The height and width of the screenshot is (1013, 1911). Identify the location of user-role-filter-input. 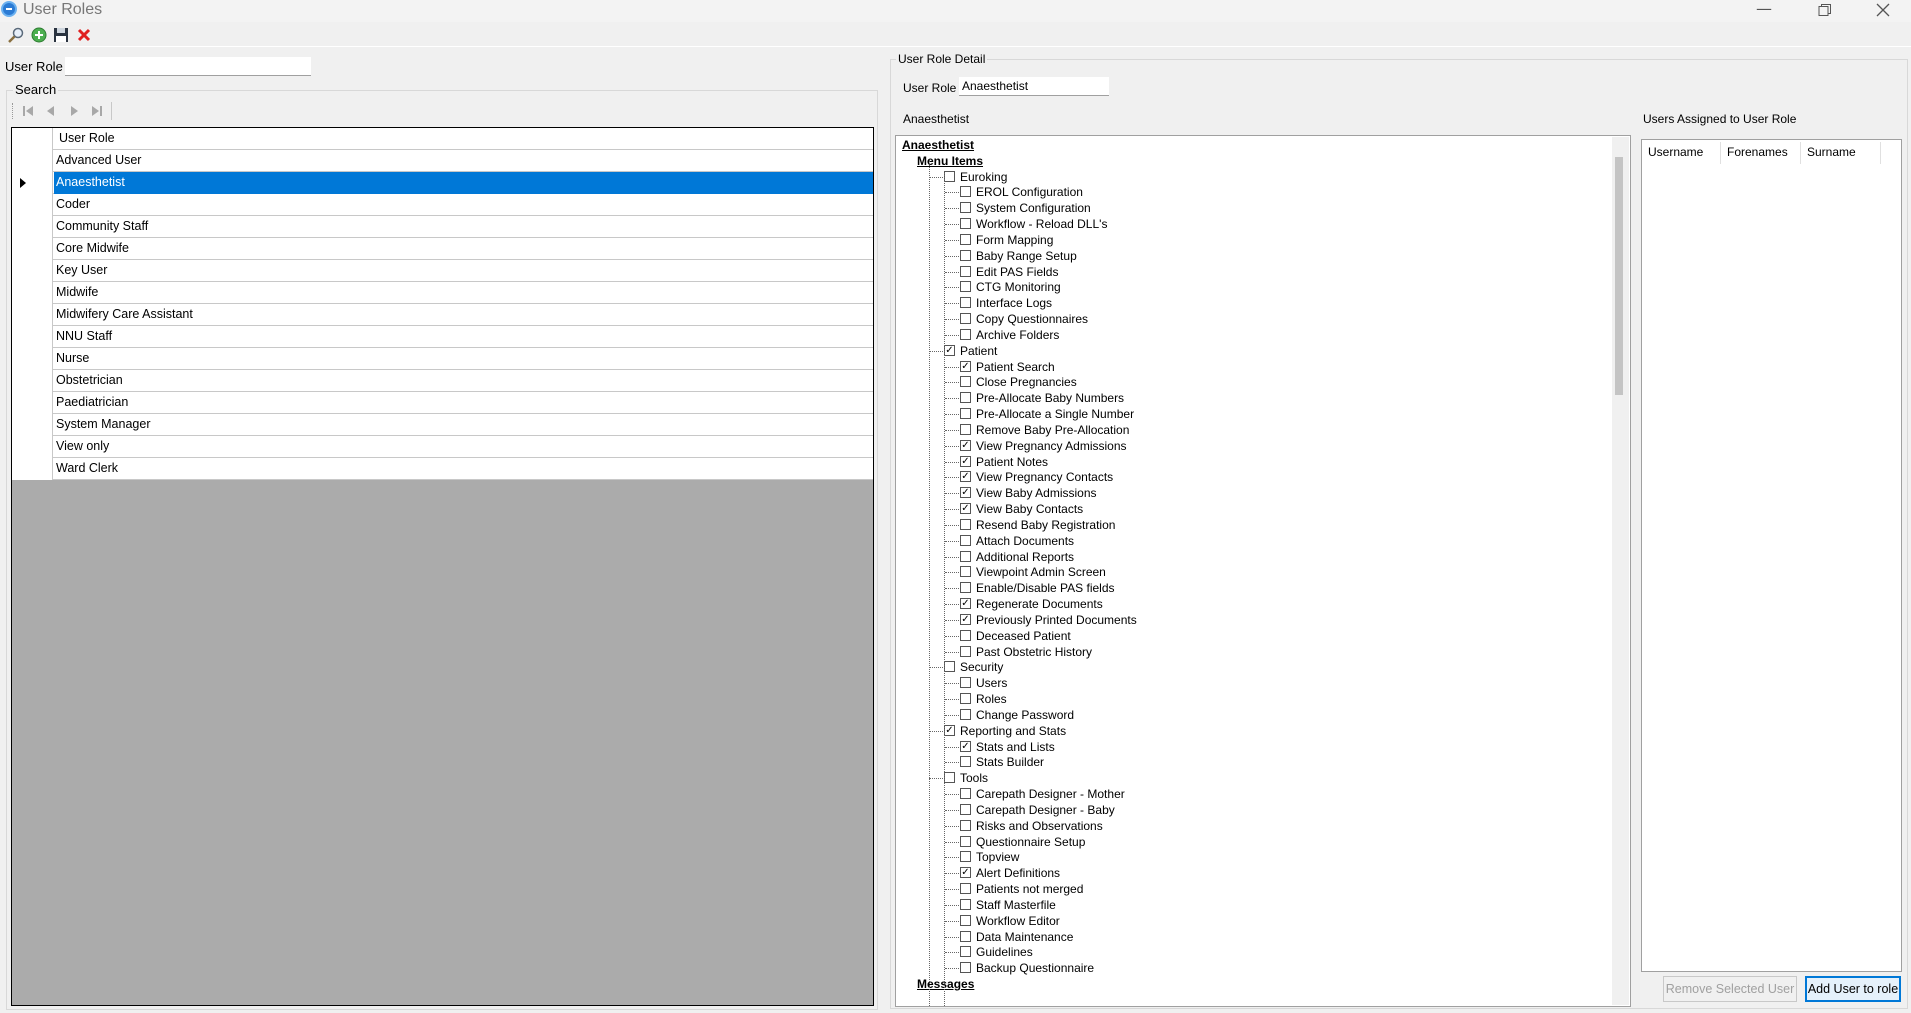
(188, 66).